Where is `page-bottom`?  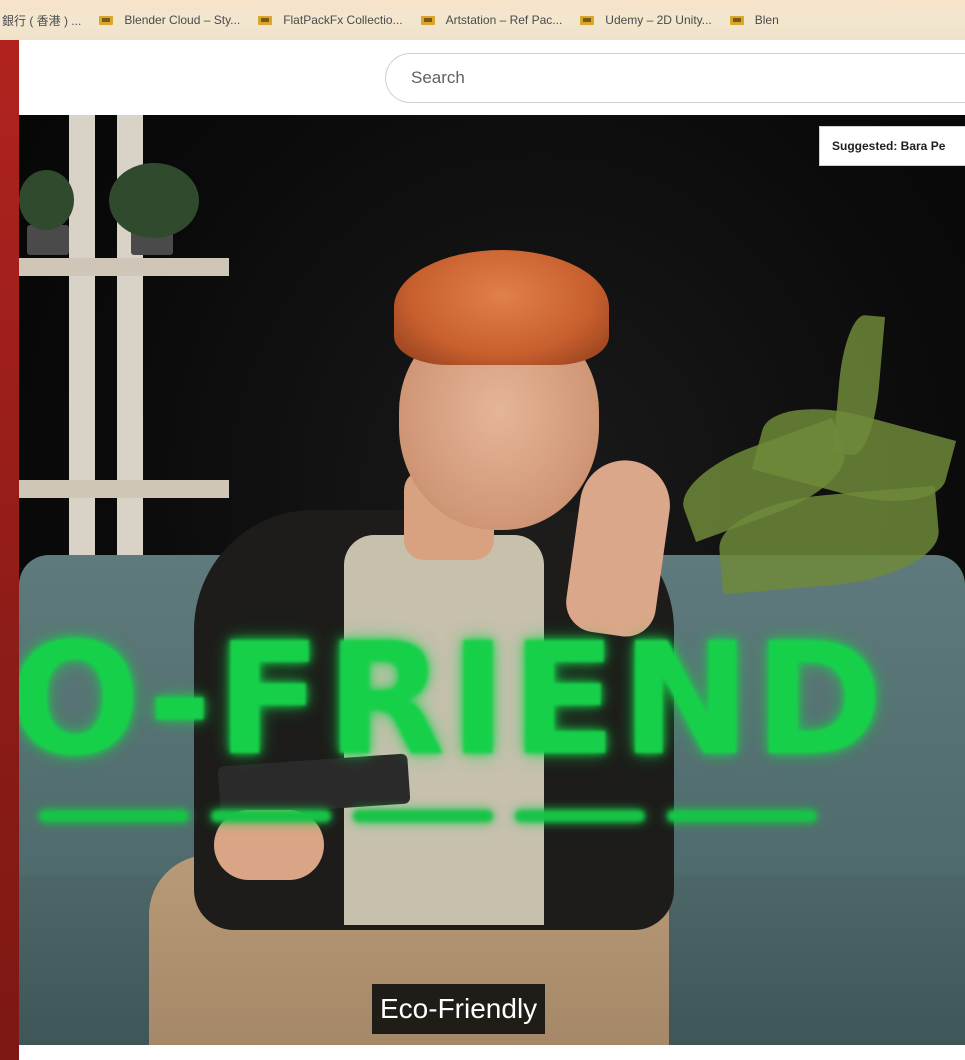
page-bottom is located at coordinates (492, 1052).